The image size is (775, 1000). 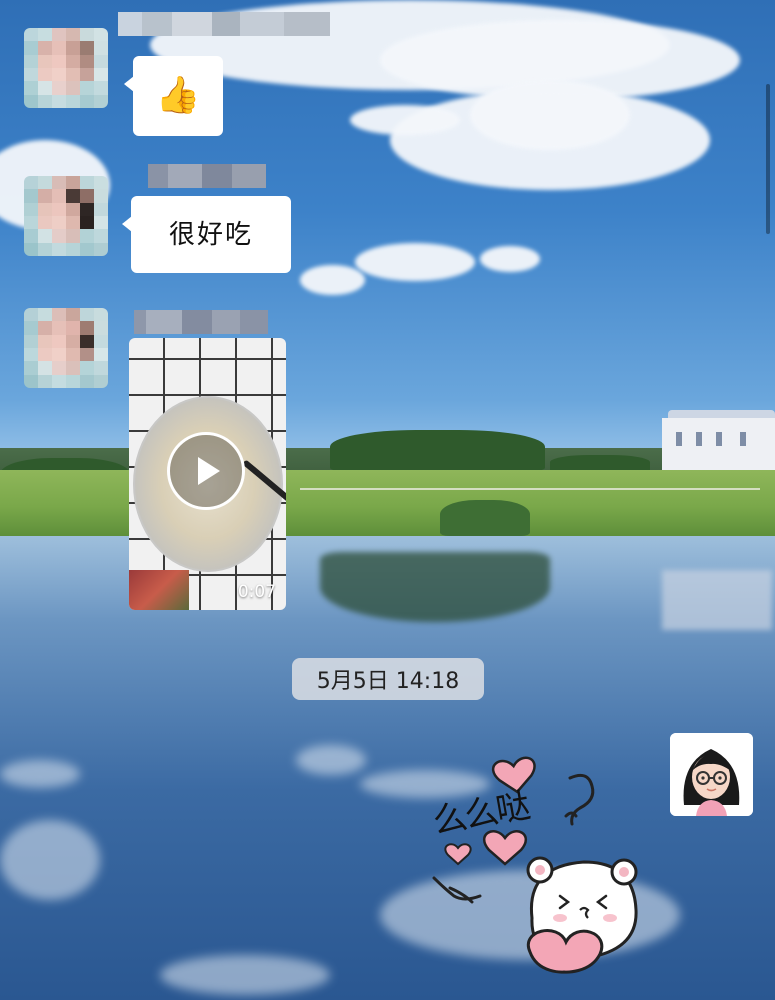 I want to click on video-message: 0:07, so click(x=207, y=474).